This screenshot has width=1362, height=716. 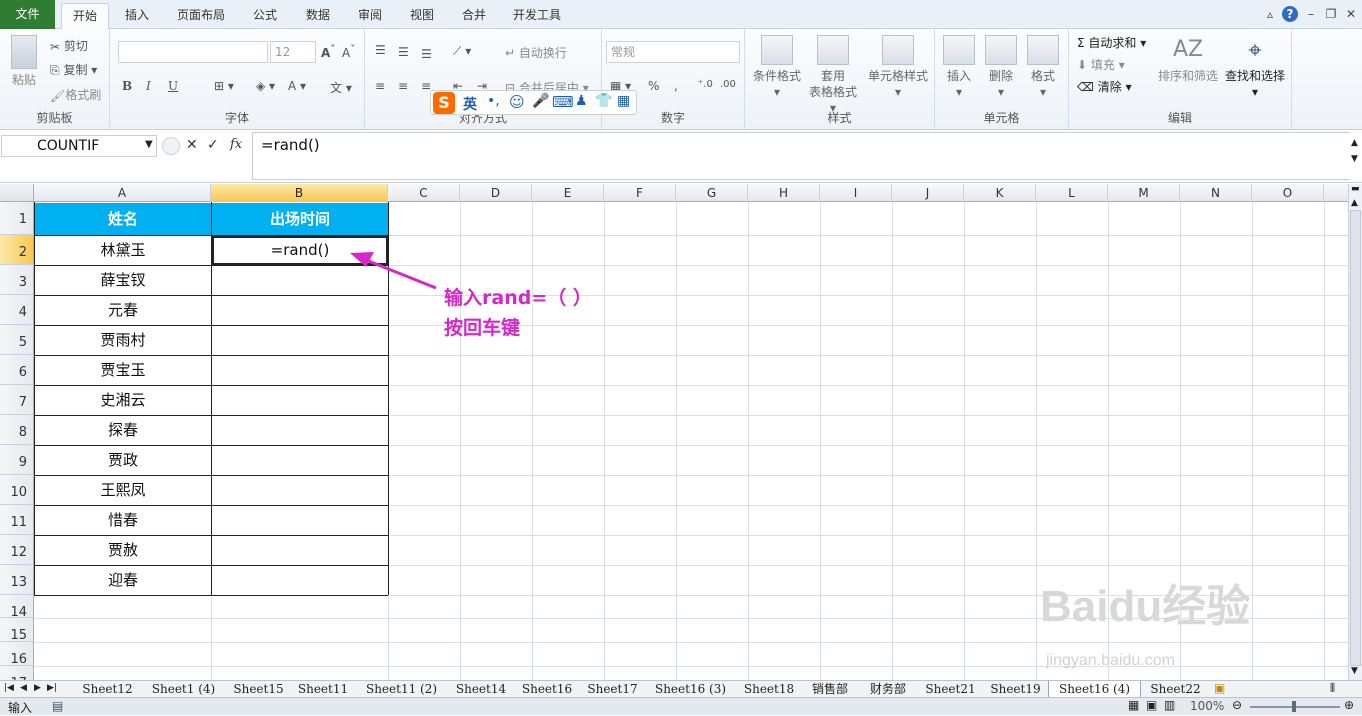 What do you see at coordinates (1188, 59) in the screenshot?
I see `sort-filter-button: AZ 排序和筛选` at bounding box center [1188, 59].